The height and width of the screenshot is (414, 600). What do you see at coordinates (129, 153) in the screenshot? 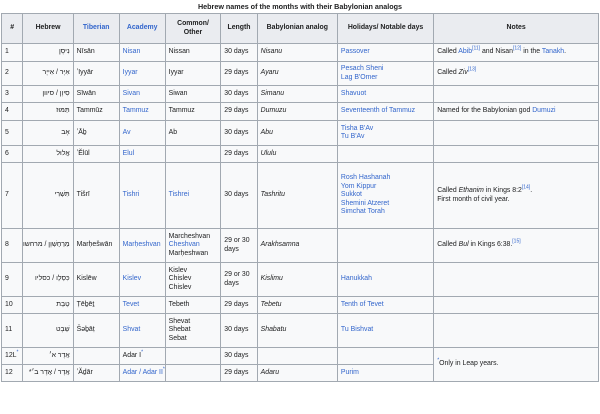
I see `academy-link: Elul` at bounding box center [129, 153].